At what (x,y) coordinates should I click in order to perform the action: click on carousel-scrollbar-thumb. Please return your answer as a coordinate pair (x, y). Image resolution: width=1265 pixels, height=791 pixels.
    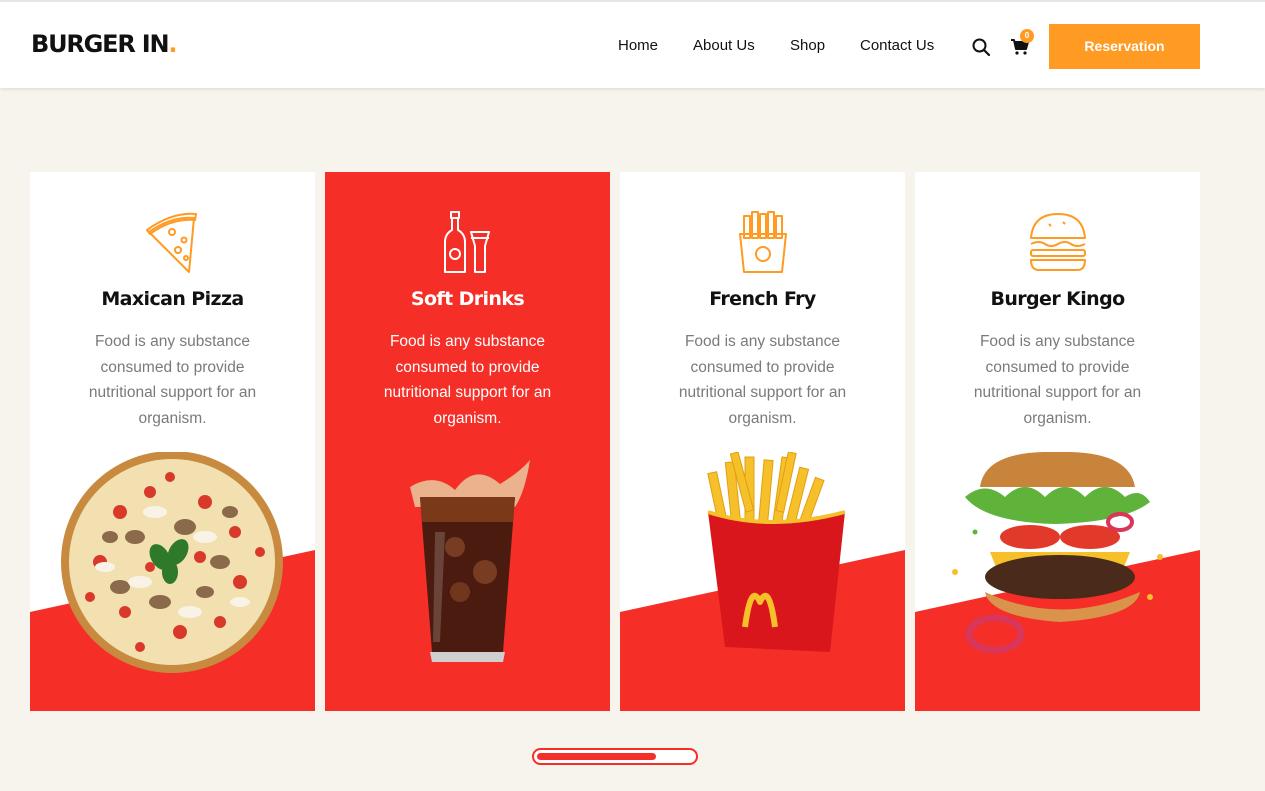
    Looking at the image, I should click on (596, 756).